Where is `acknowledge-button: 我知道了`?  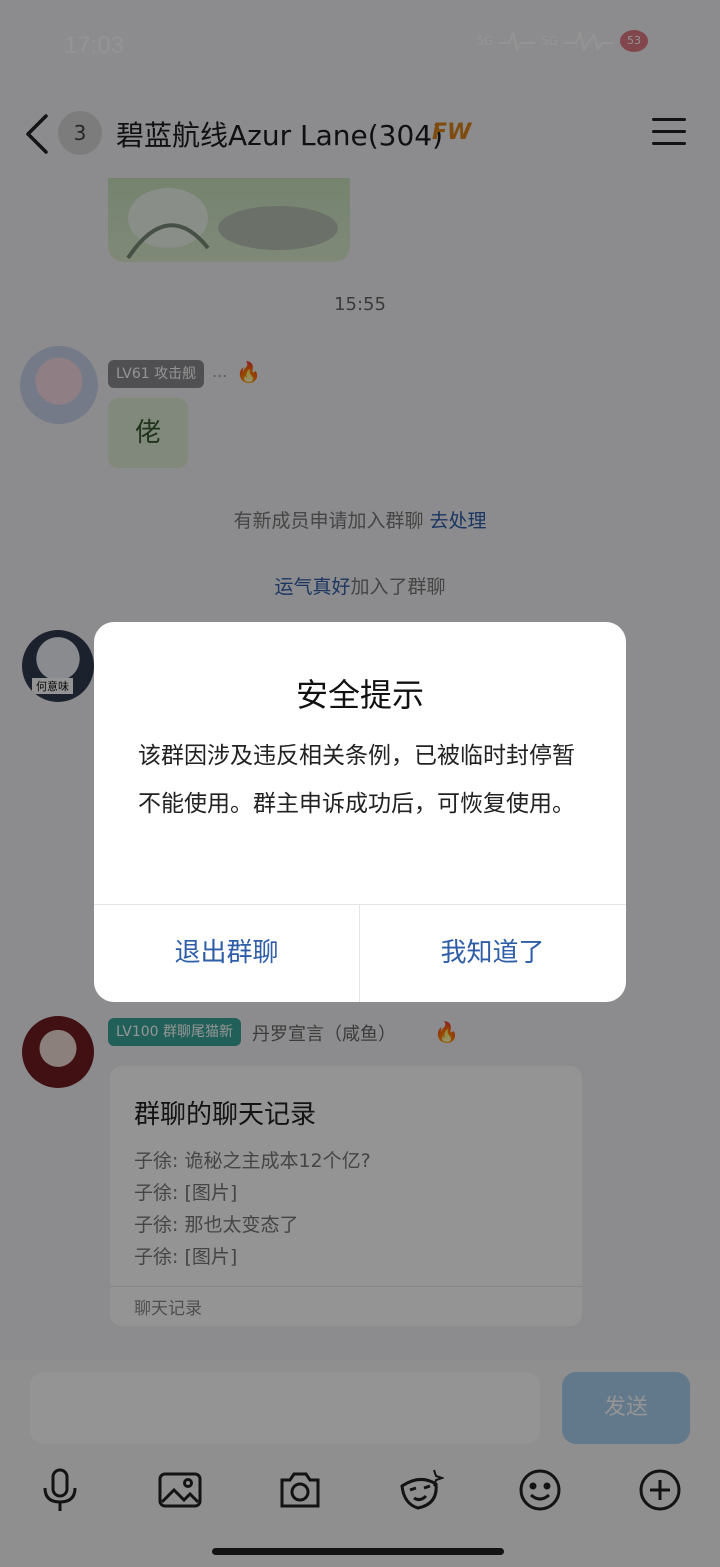 acknowledge-button: 我知道了 is located at coordinates (492, 953).